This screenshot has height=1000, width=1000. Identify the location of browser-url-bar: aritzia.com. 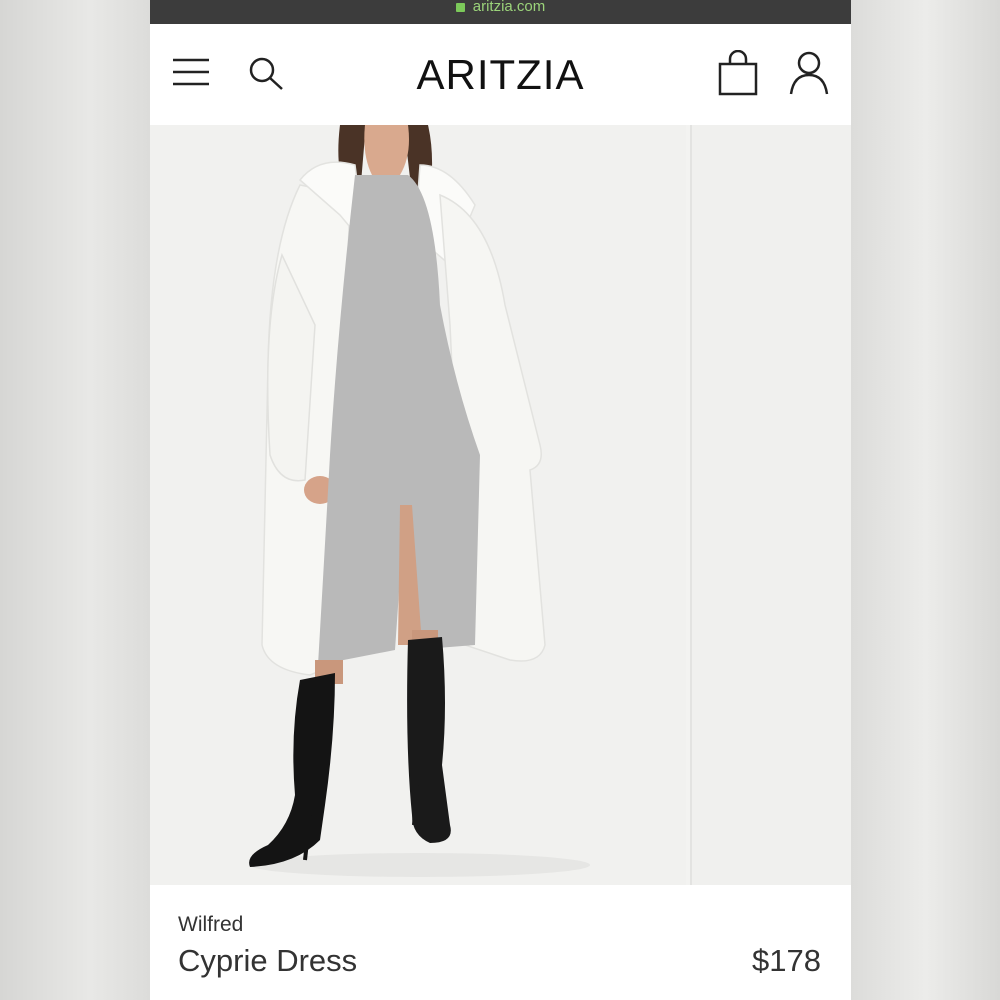
(500, 12).